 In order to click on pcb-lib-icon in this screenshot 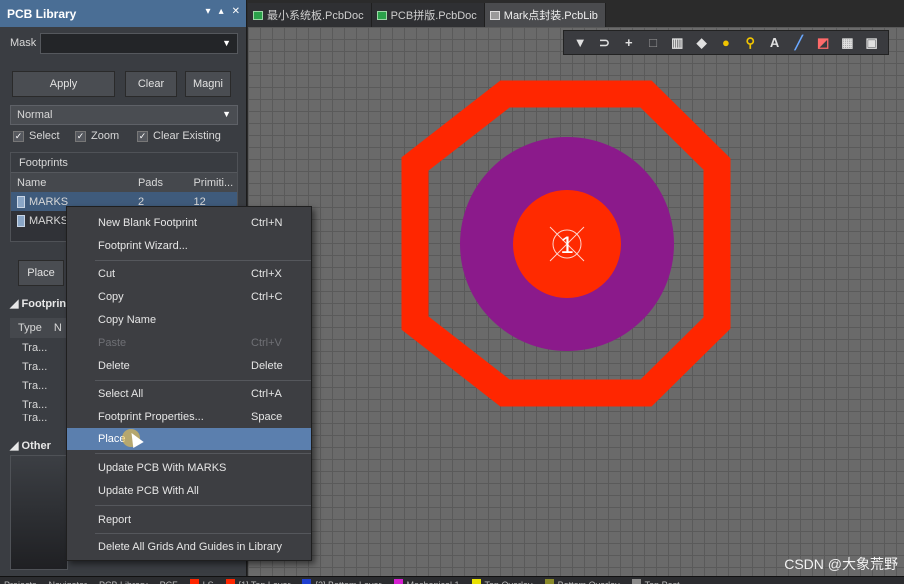, I will do `click(494, 15)`.